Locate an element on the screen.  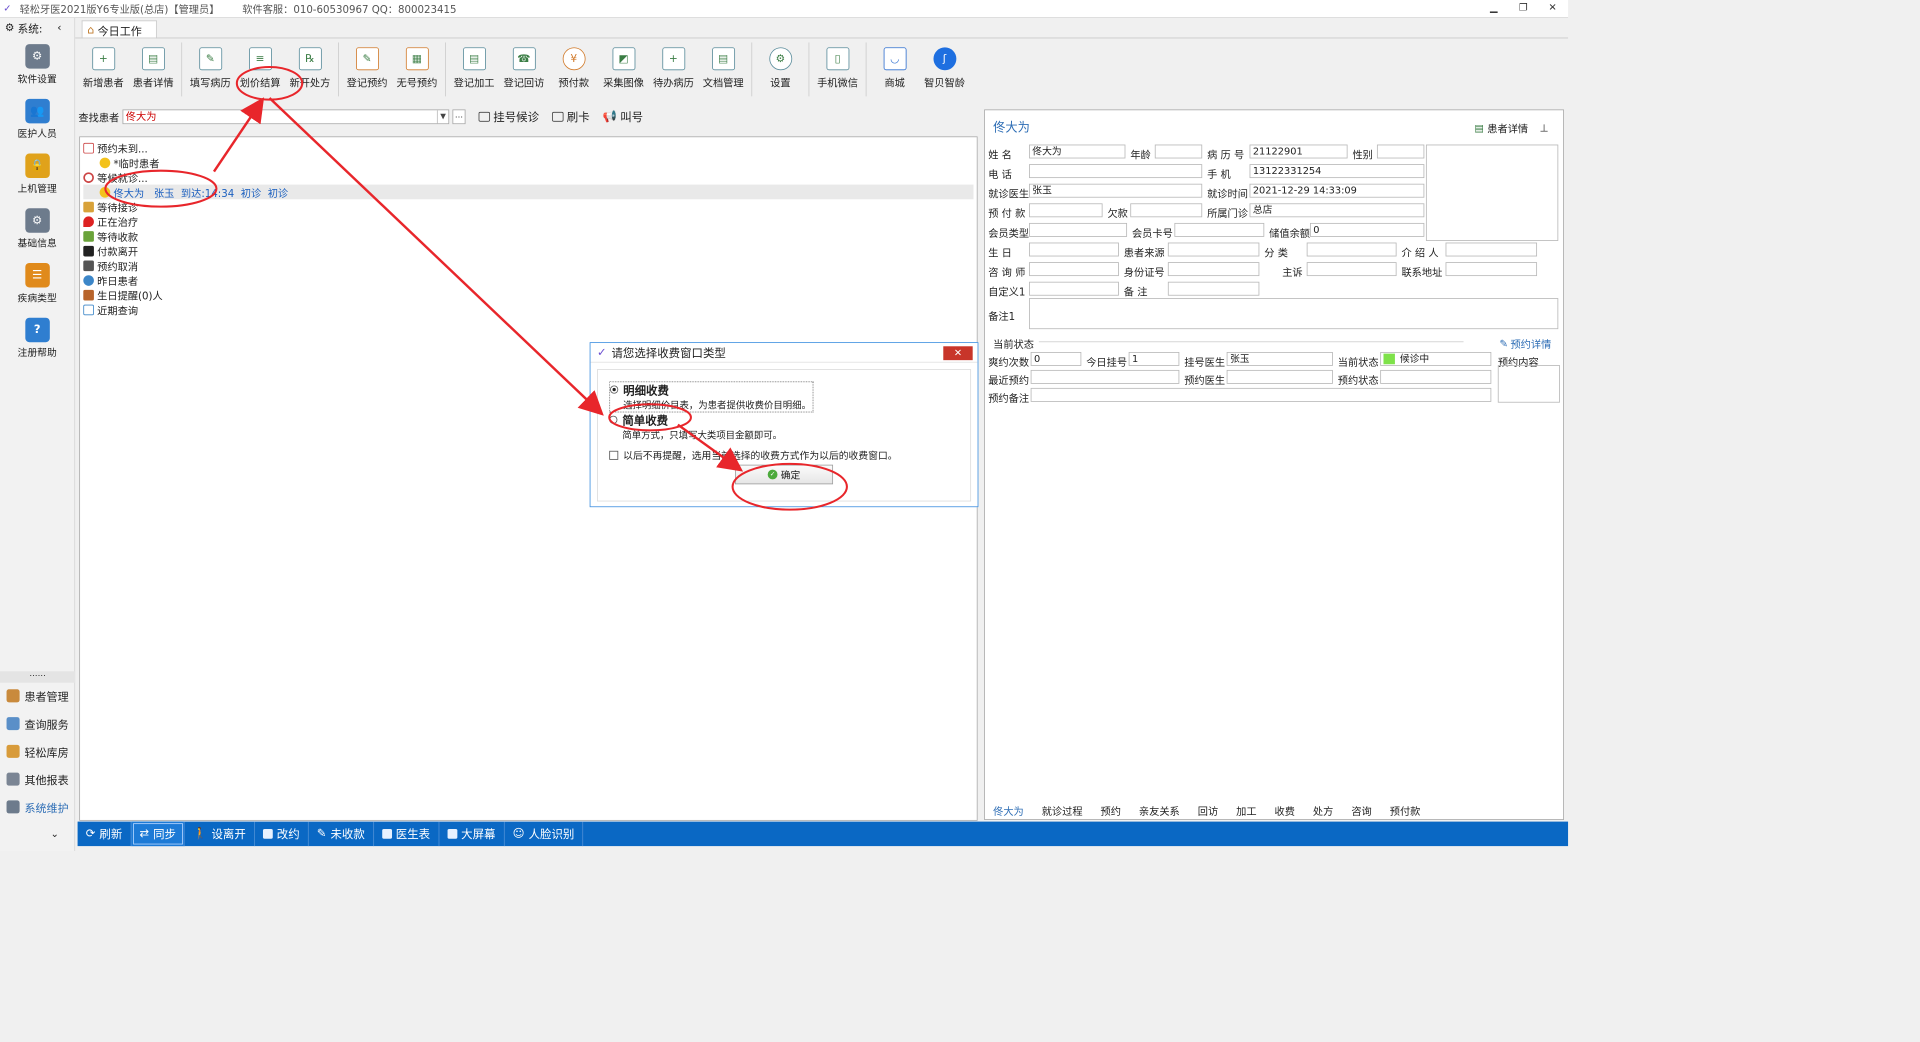
patient-detail-button: ▤ 患者详情 is located at coordinates (153, 69).